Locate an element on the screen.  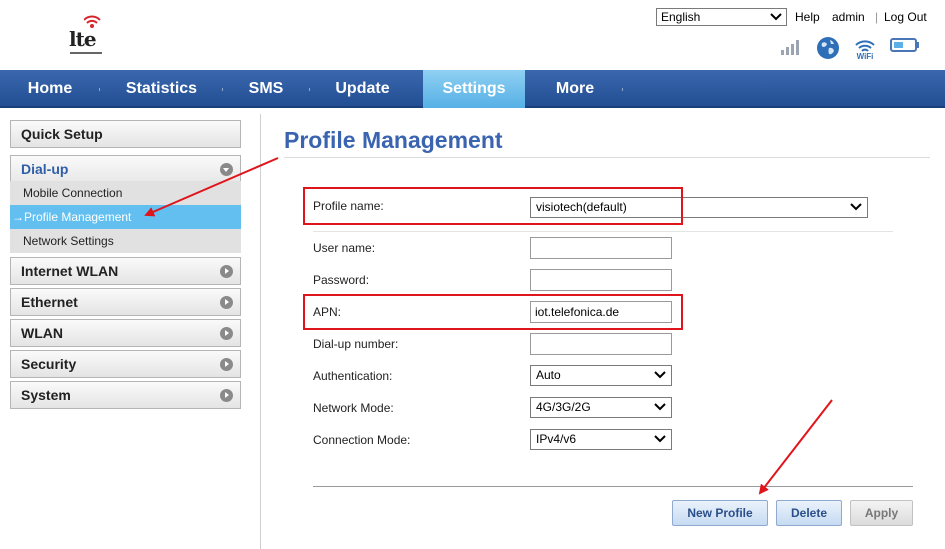
delete-button: Delete is located at coordinates (809, 513).